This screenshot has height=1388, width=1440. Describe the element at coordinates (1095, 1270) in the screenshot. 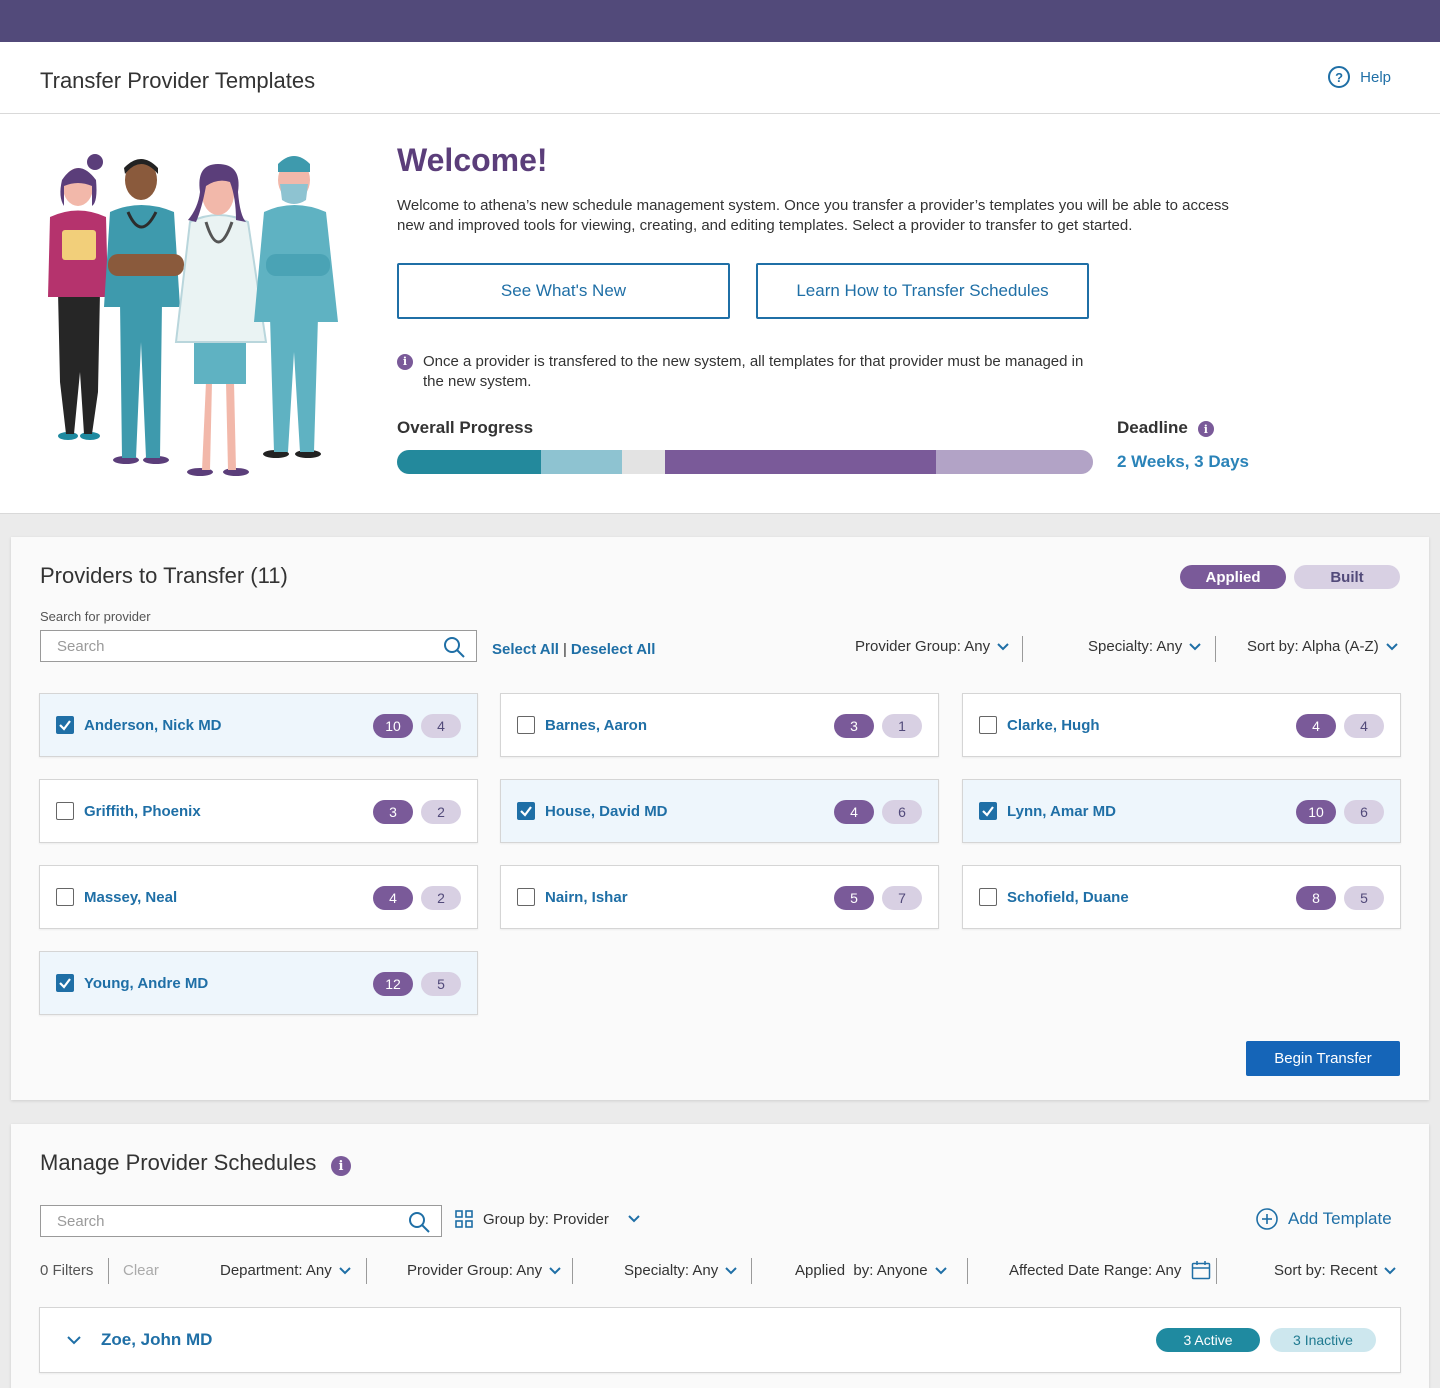

I see `date-range-label: Affected Date Range: Any` at that location.